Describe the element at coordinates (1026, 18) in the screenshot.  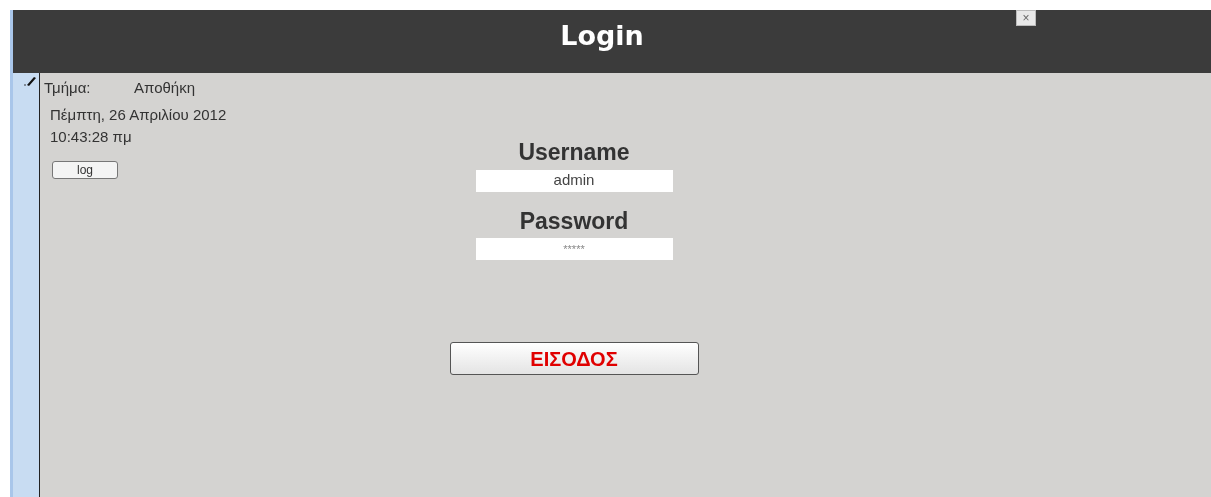
I see `close-button: ×` at that location.